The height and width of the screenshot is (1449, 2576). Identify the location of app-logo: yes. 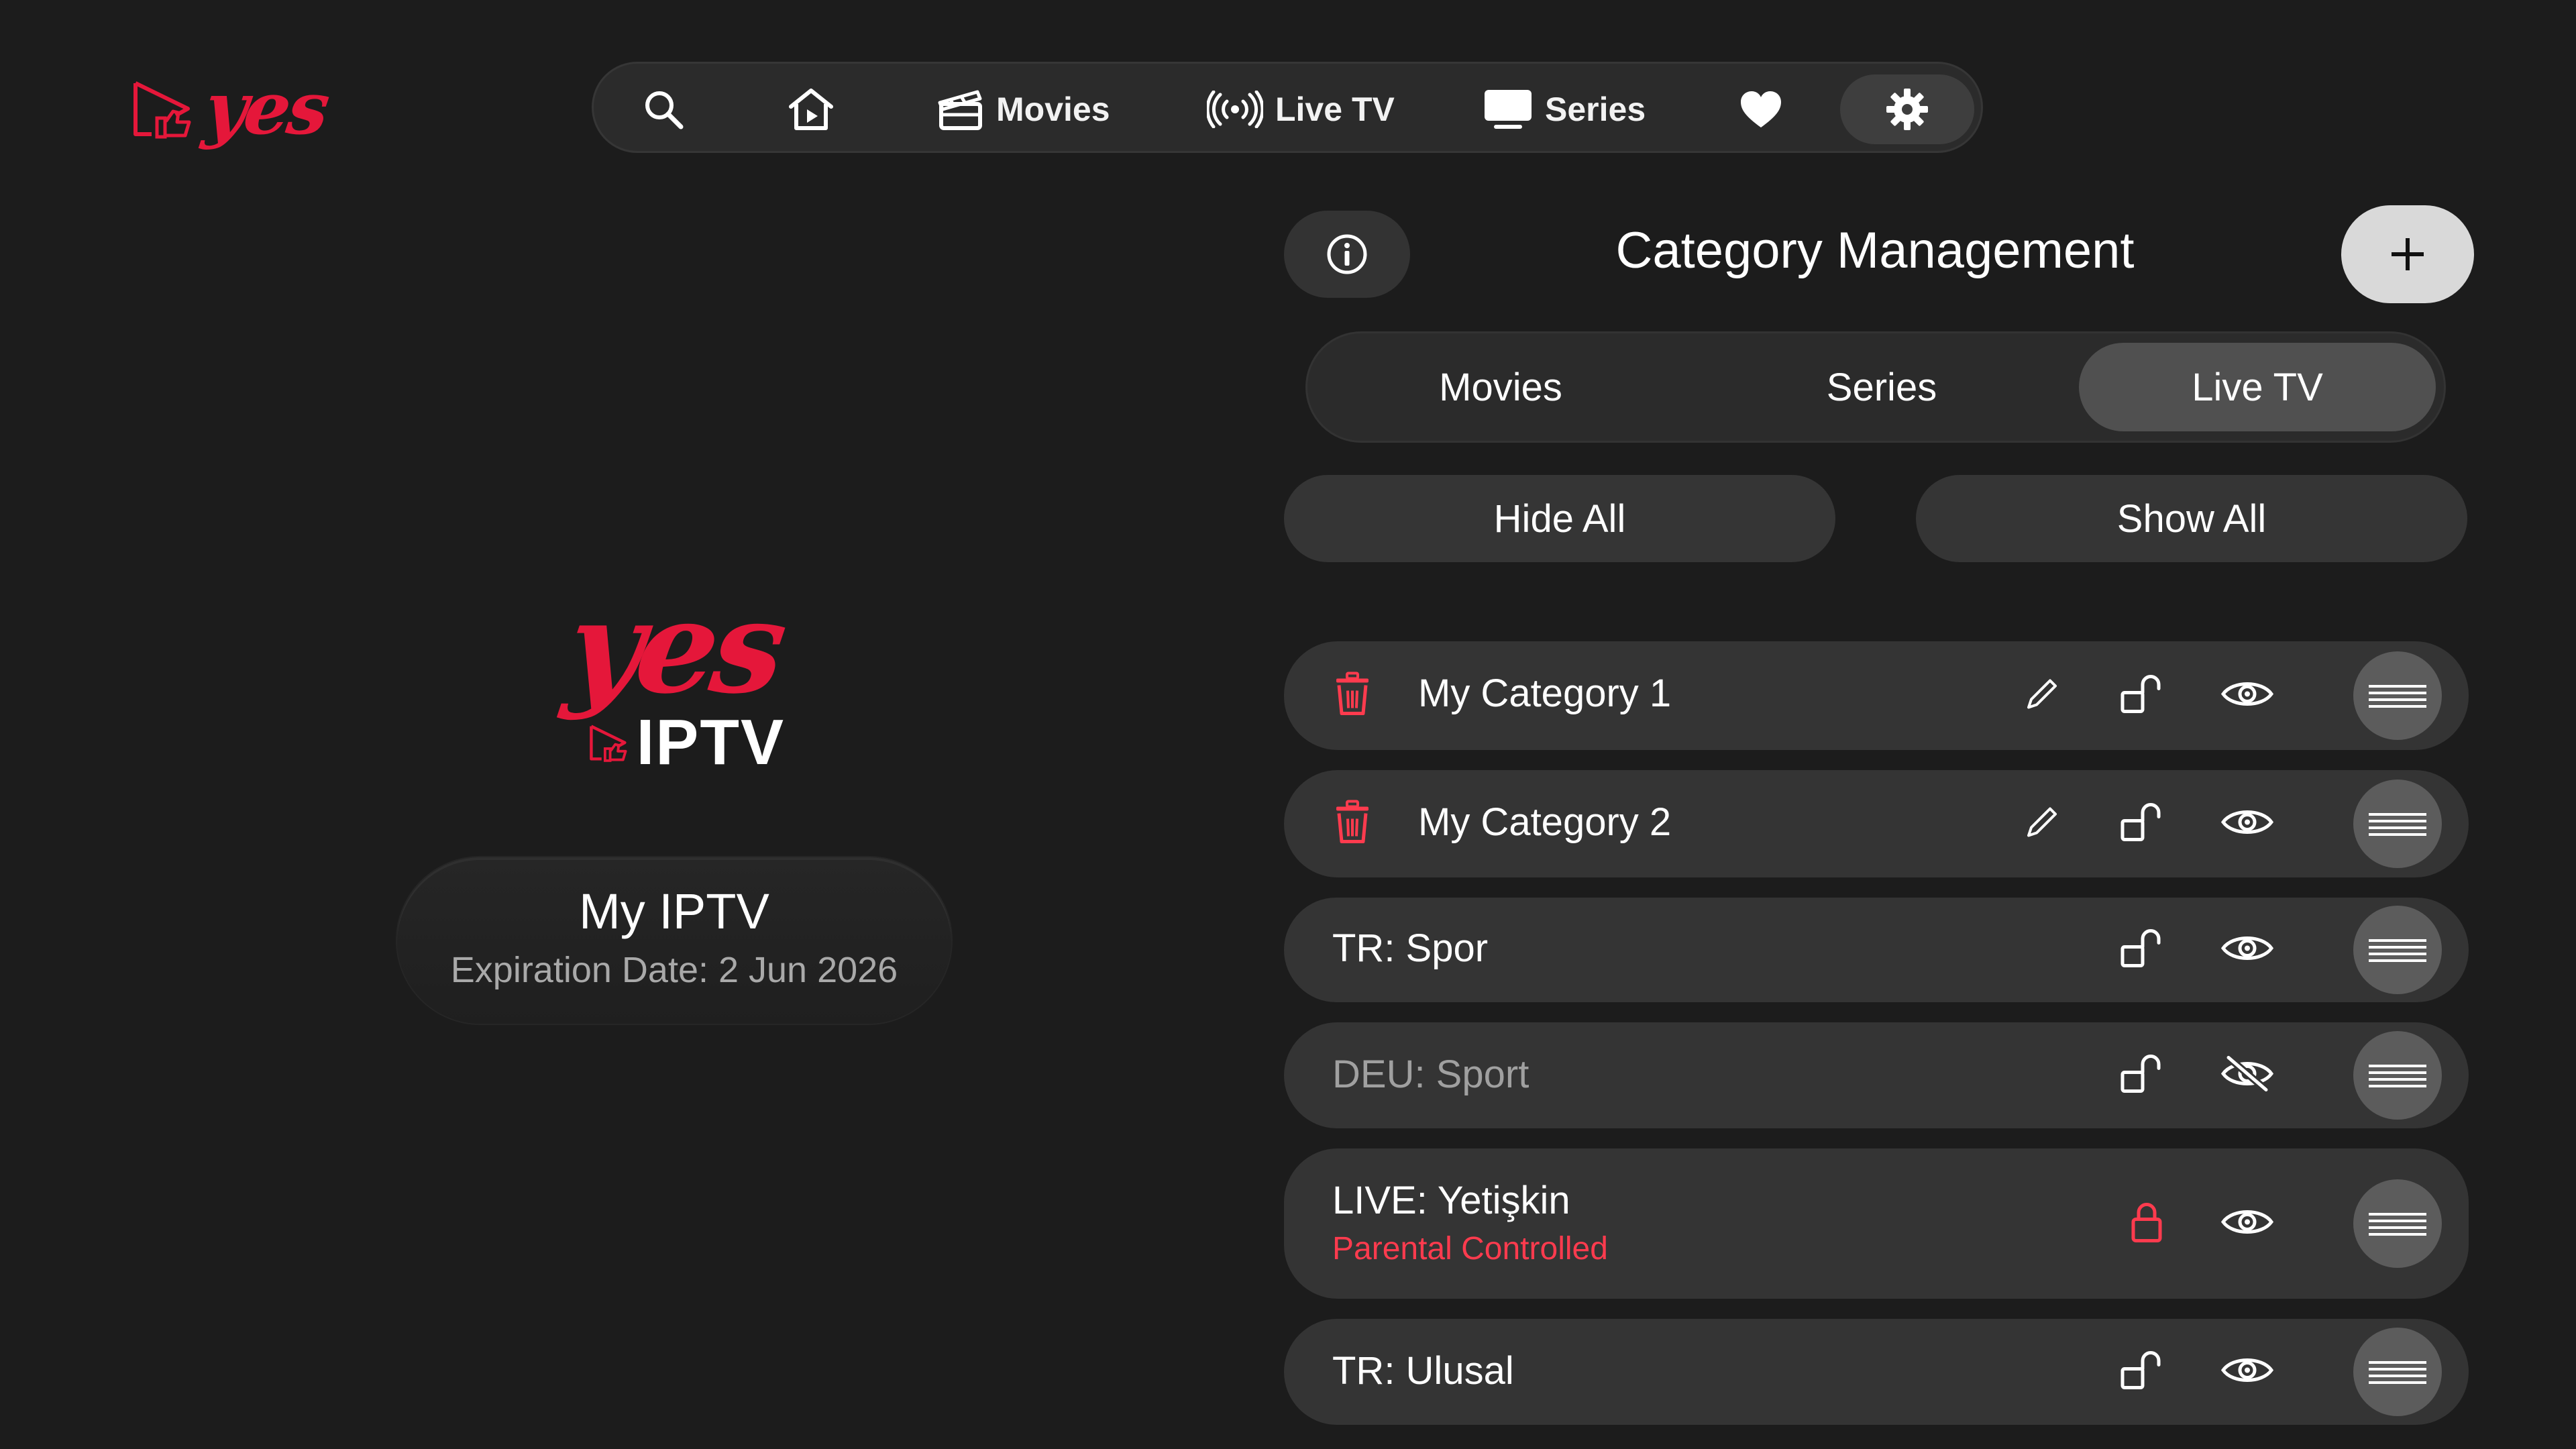
(230, 108).